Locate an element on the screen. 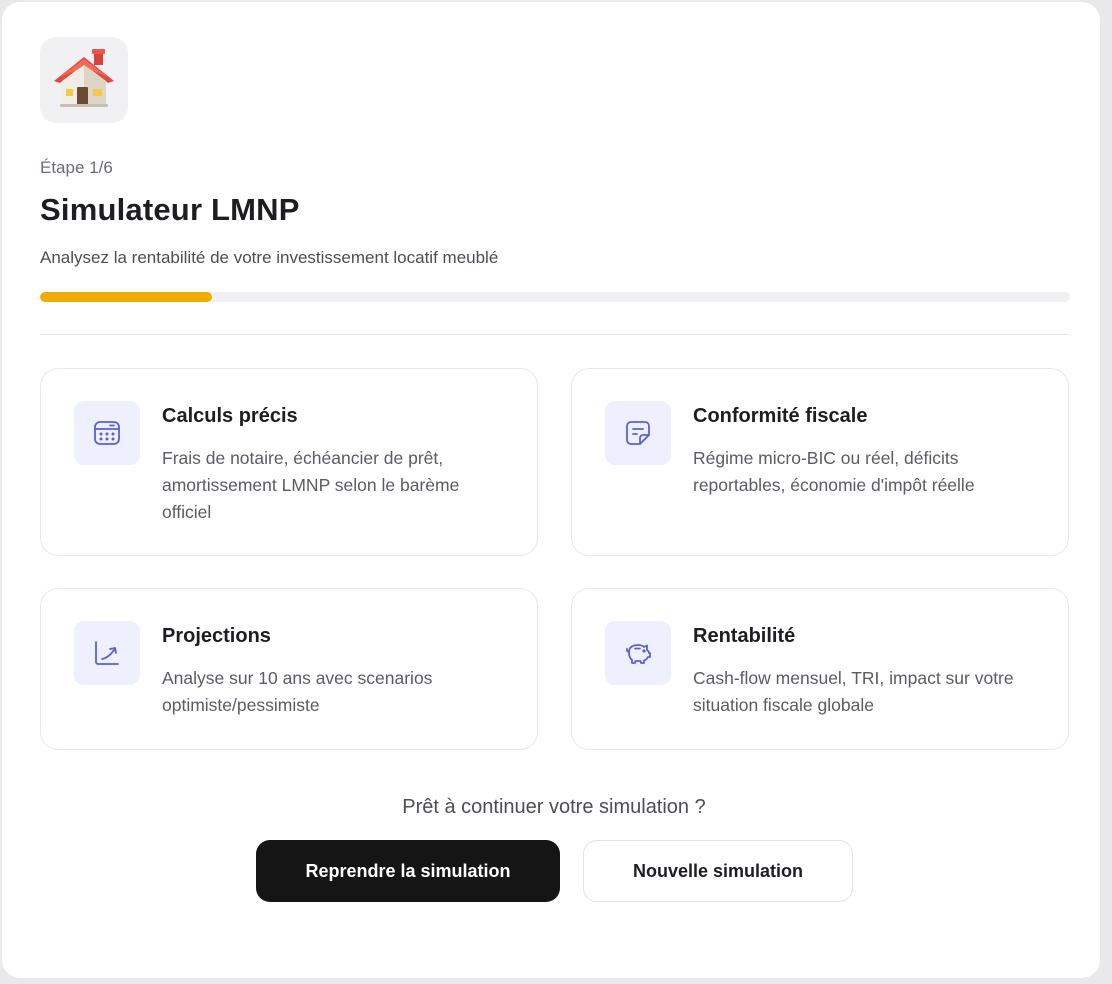 This screenshot has height=984, width=1112. feature-title: Calculs précis is located at coordinates (230, 416).